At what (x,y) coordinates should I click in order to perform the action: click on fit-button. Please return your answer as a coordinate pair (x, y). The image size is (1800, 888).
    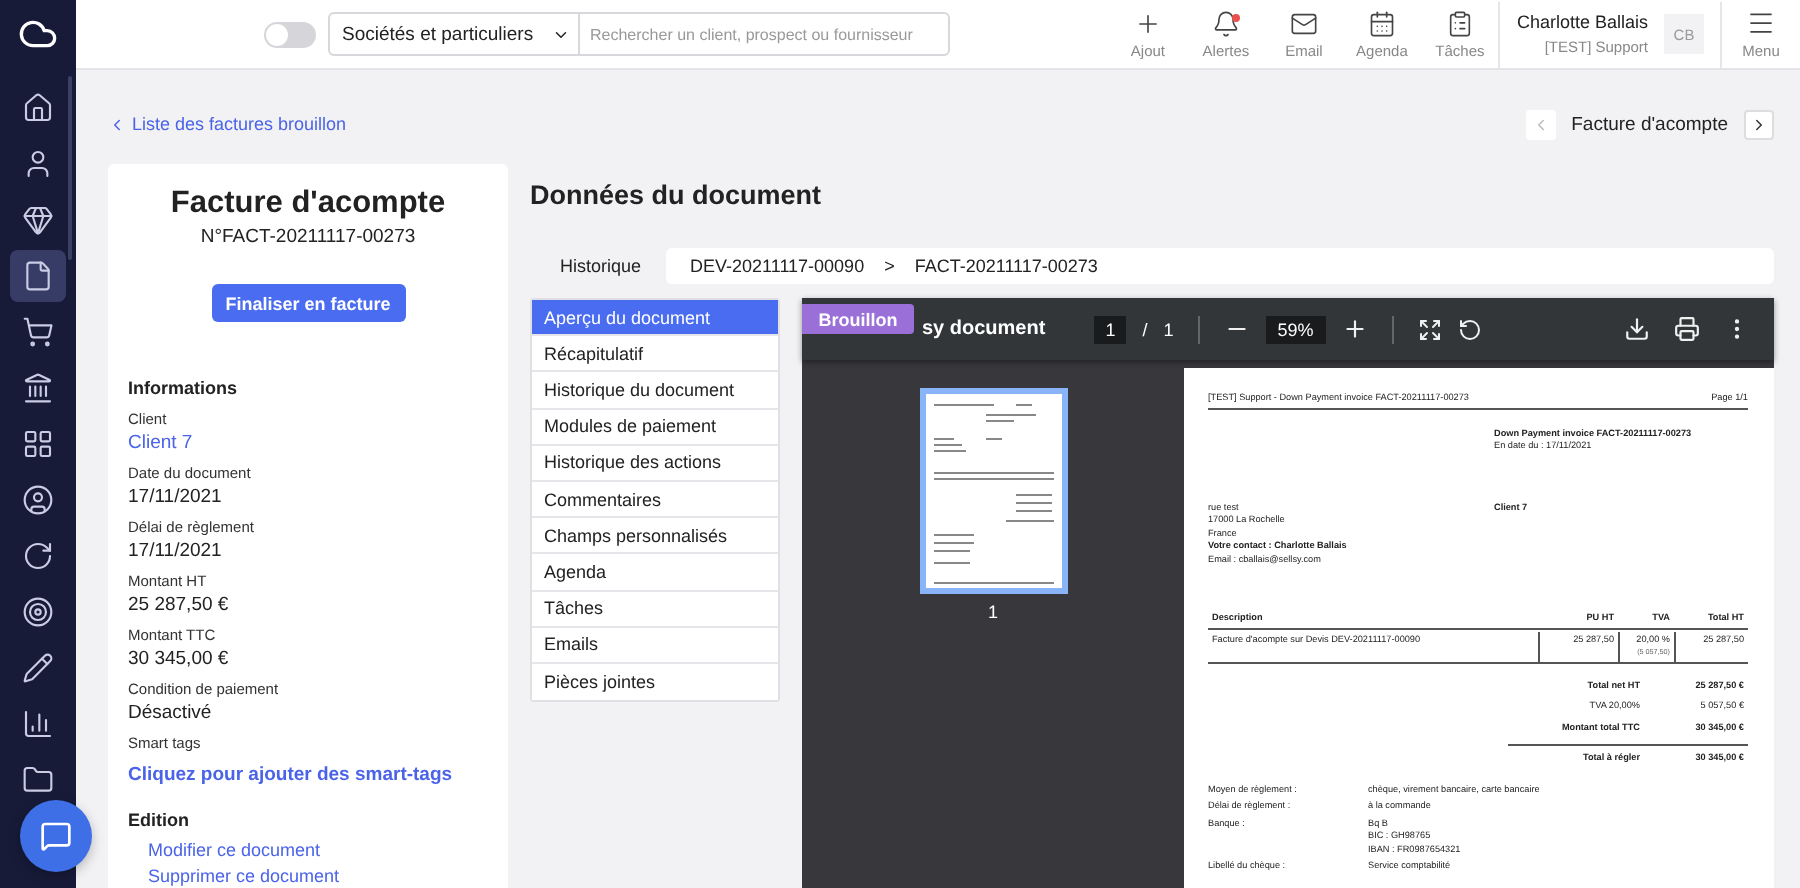
    Looking at the image, I should click on (1429, 329).